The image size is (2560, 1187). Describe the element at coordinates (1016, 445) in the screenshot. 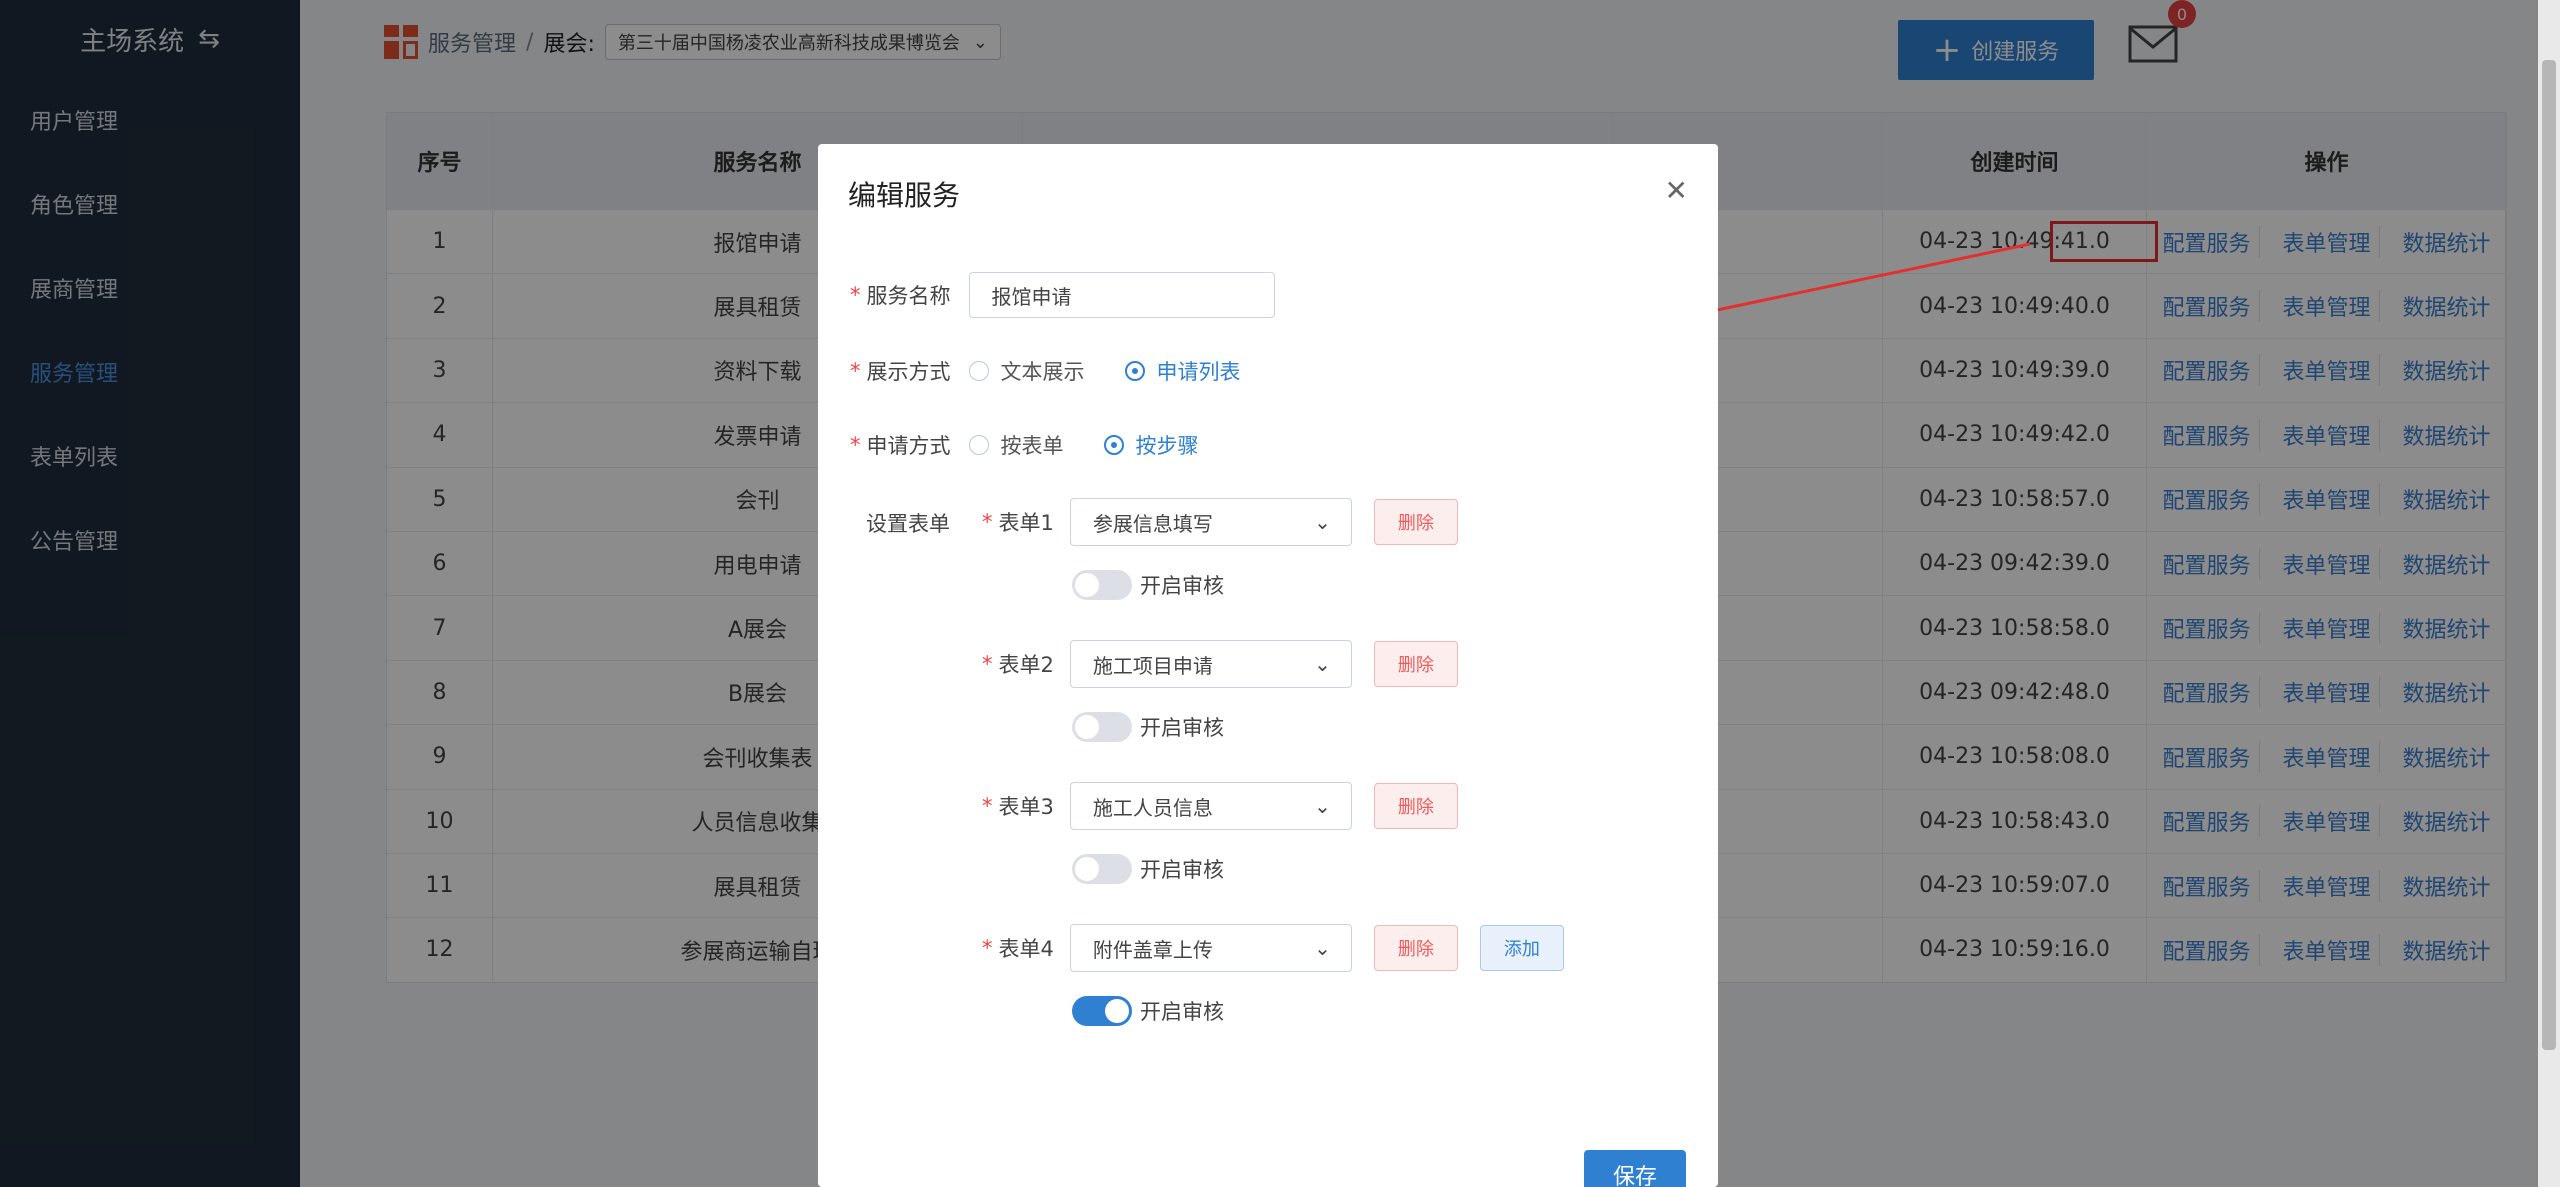

I see `radio-by-form: 按表单` at that location.